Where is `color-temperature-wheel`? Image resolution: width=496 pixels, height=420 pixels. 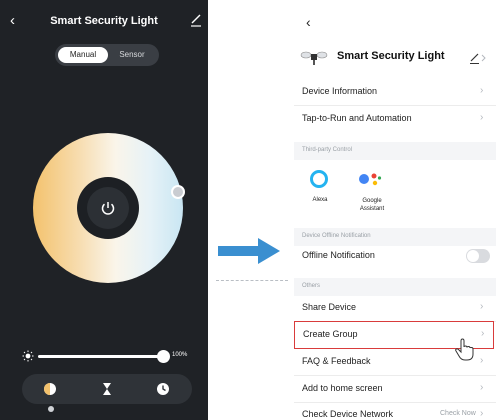
color-temperature-wheel is located at coordinates (108, 208).